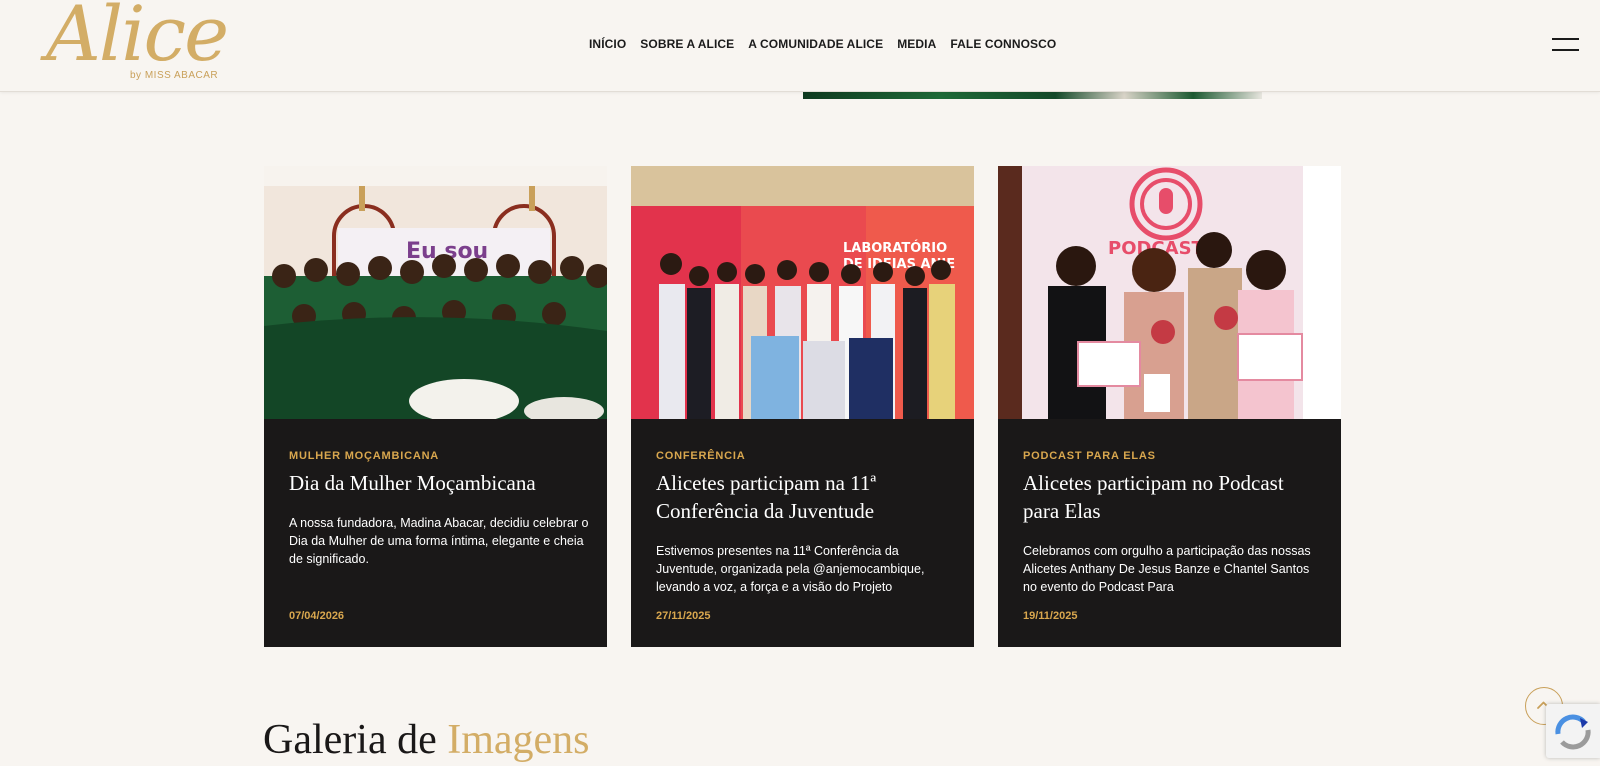 Image resolution: width=1600 pixels, height=766 pixels. Describe the element at coordinates (687, 44) in the screenshot. I see `nav-sobre-a-alice: SOBRE A ALICE` at that location.